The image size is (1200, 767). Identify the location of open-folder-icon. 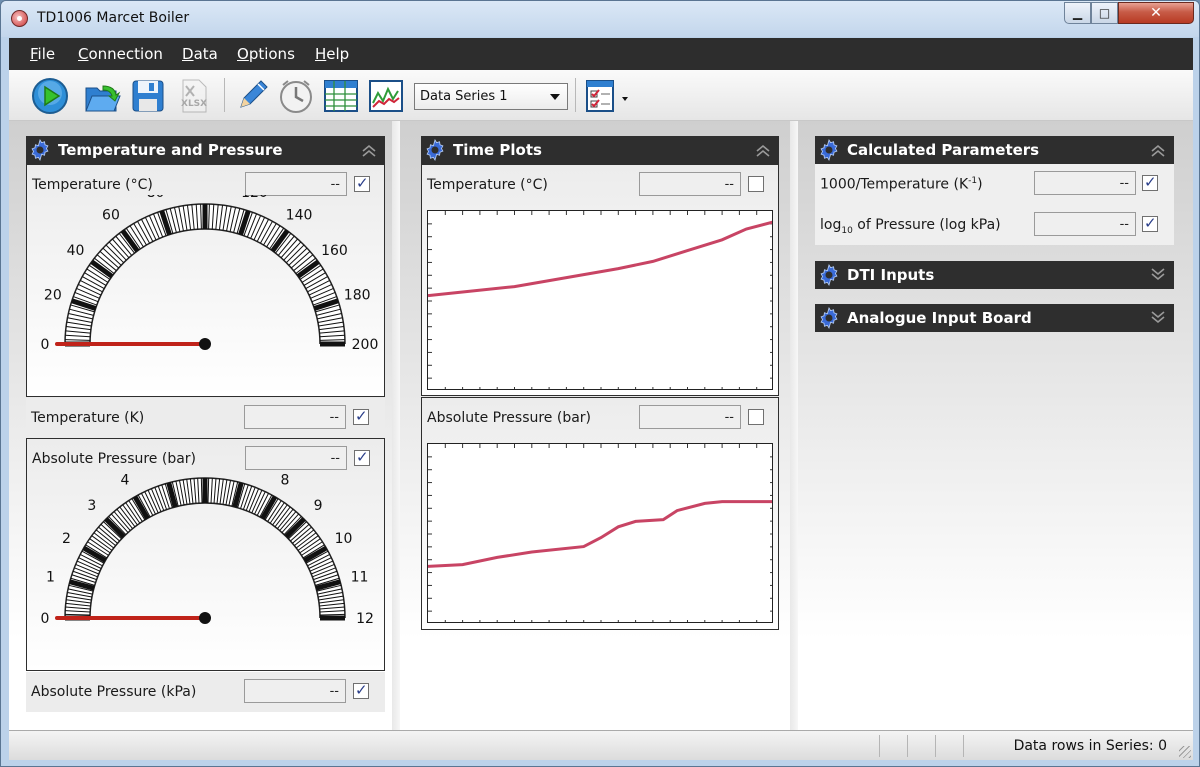
(102, 96).